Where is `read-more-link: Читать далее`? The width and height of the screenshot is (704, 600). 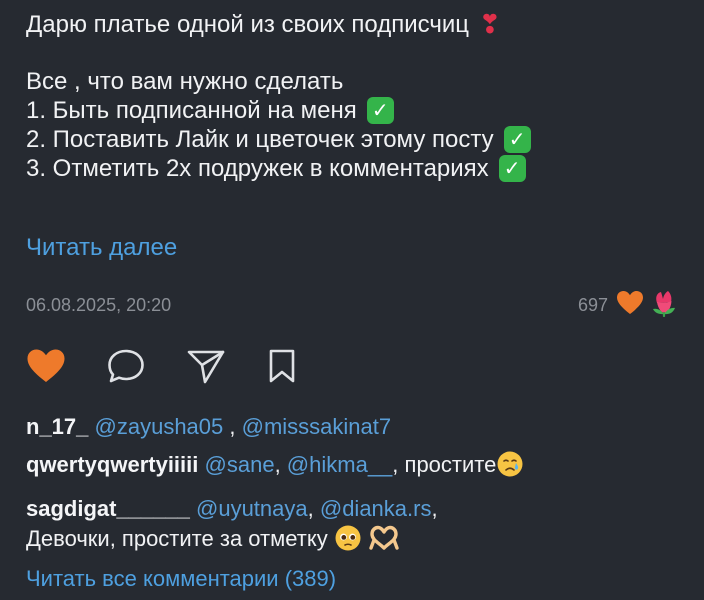 read-more-link: Читать далее is located at coordinates (101, 248).